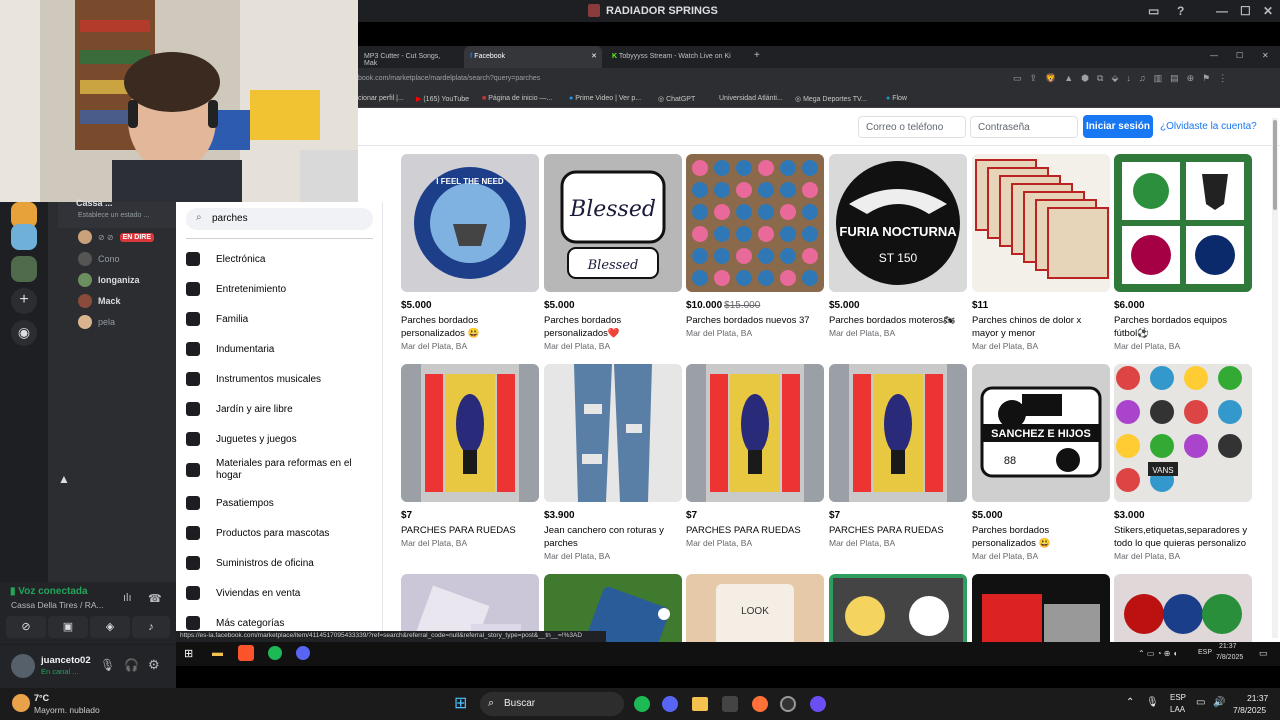  I want to click on voice-user: Mack, so click(99, 301).